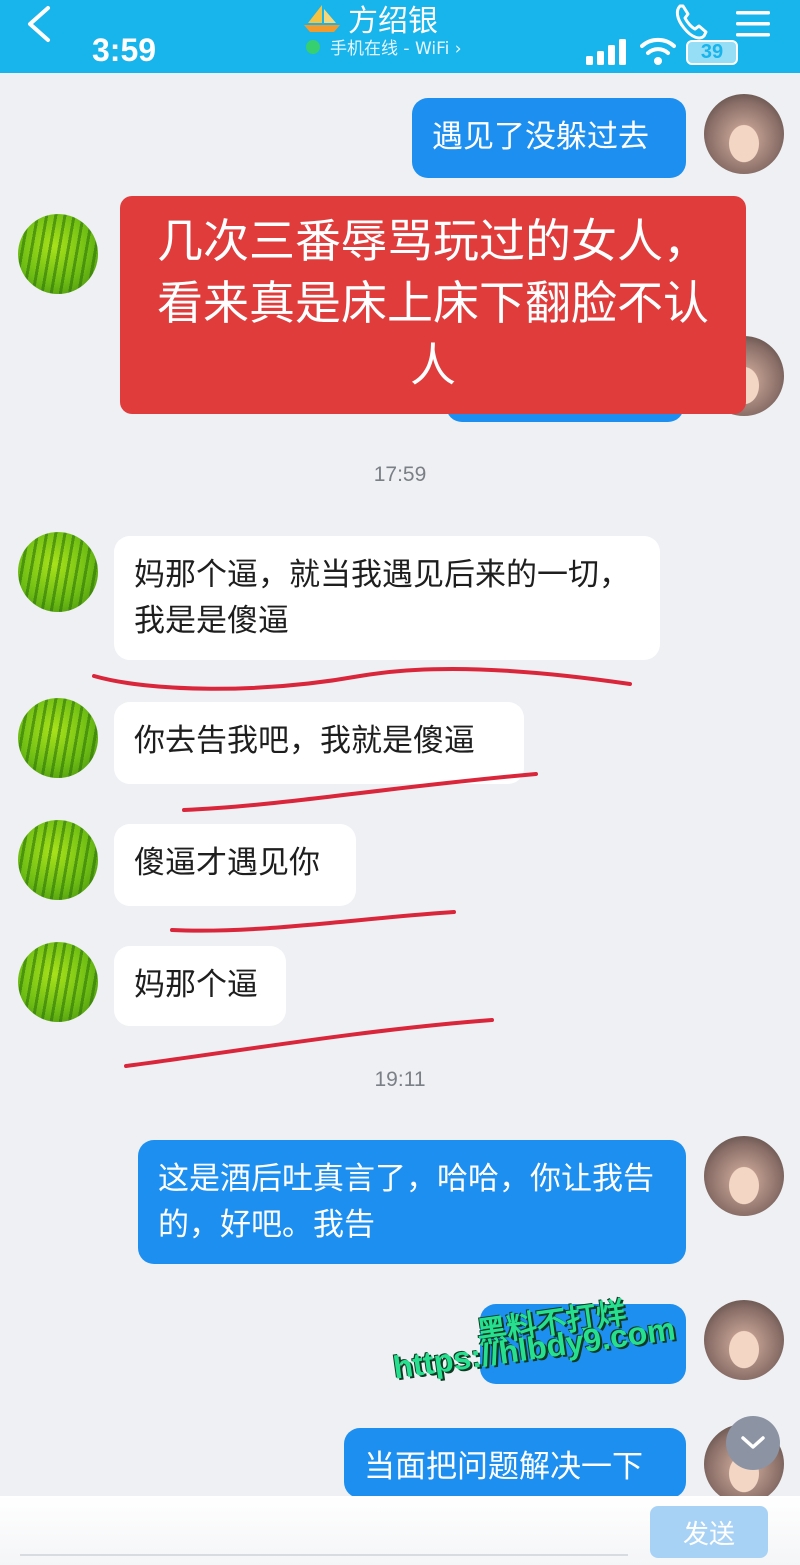 The width and height of the screenshot is (800, 1565). I want to click on timestamp: 17:59, so click(400, 474).